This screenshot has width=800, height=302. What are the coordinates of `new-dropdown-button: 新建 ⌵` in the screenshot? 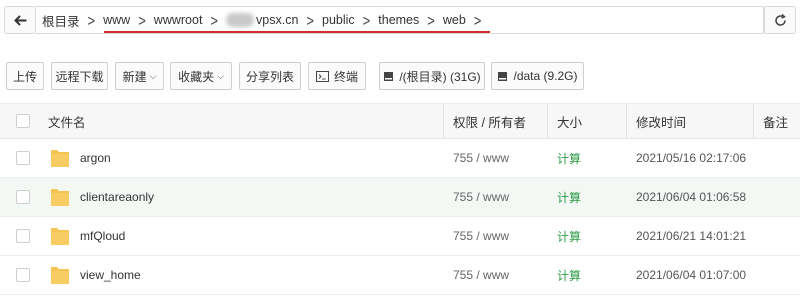 It's located at (139, 76).